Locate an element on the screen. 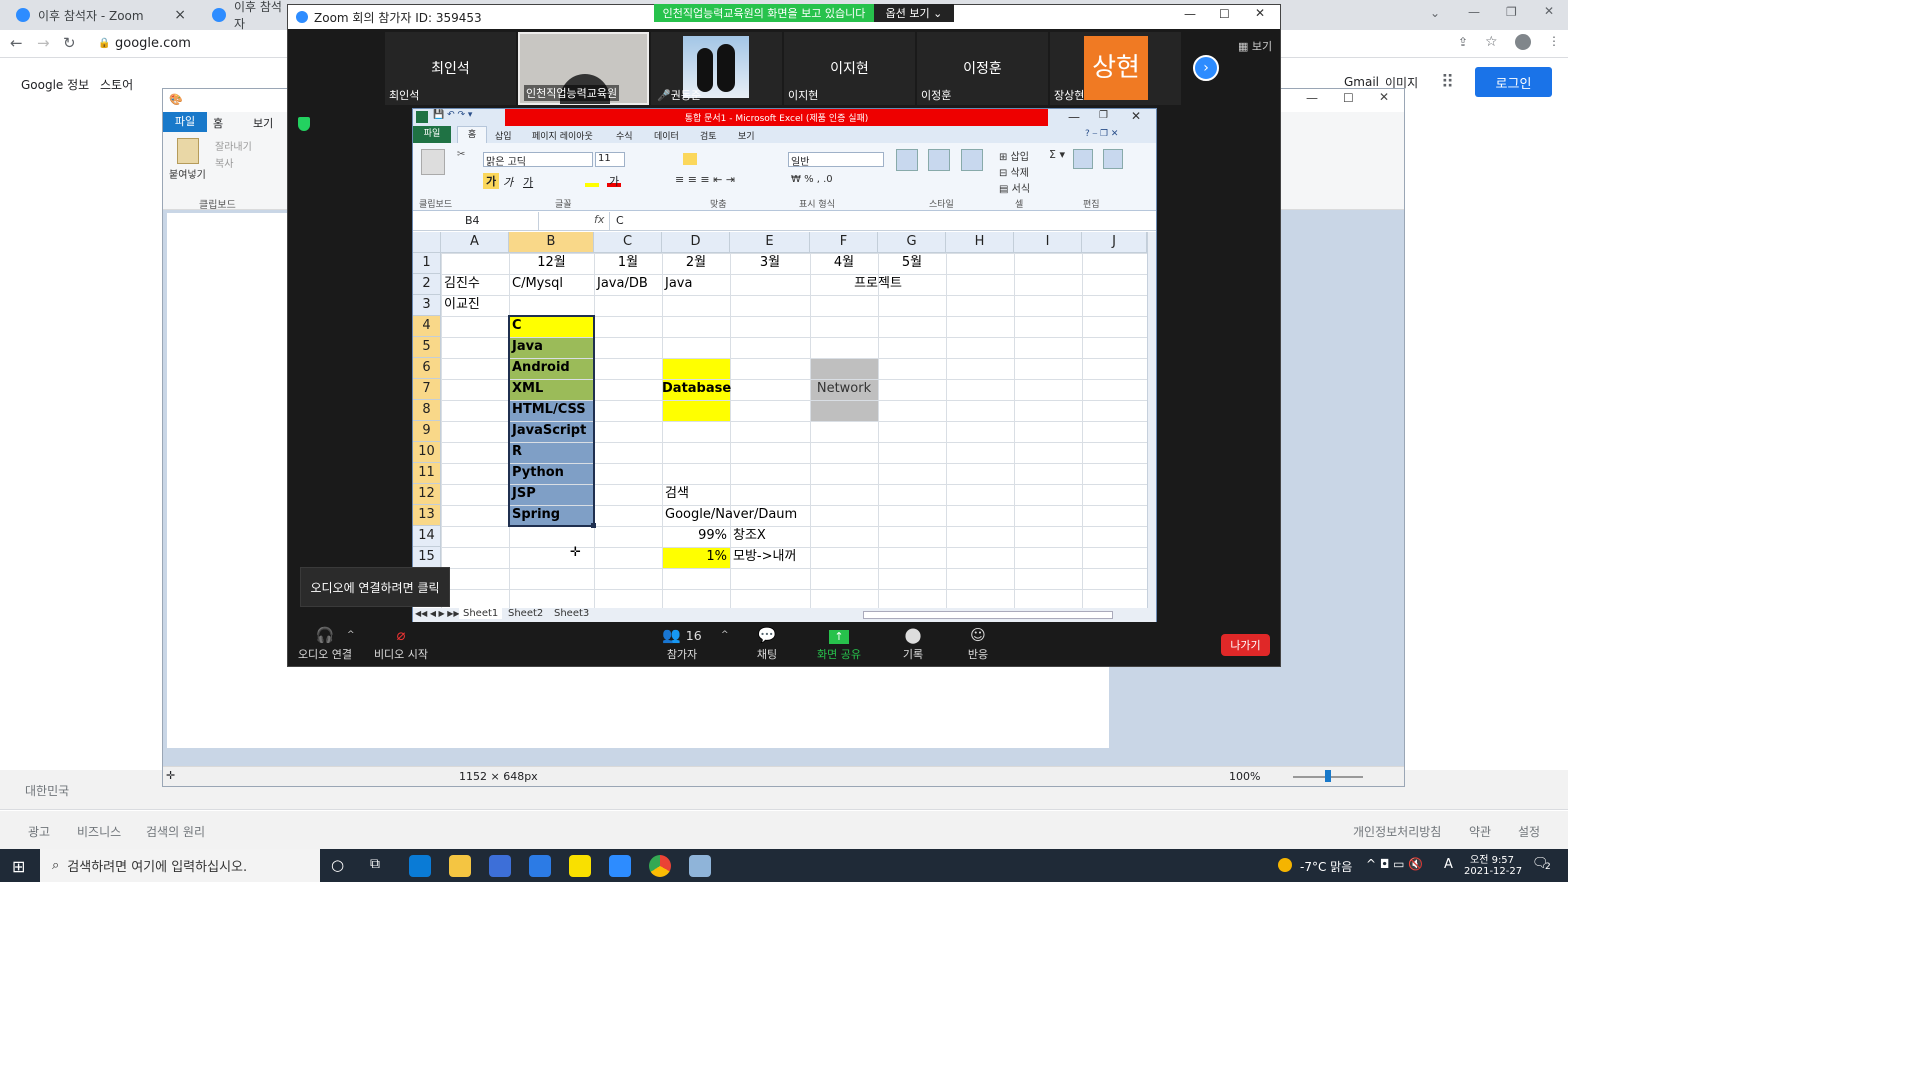 Image resolution: width=1920 pixels, height=1080 pixels. cut-icon: ✂ is located at coordinates (461, 154).